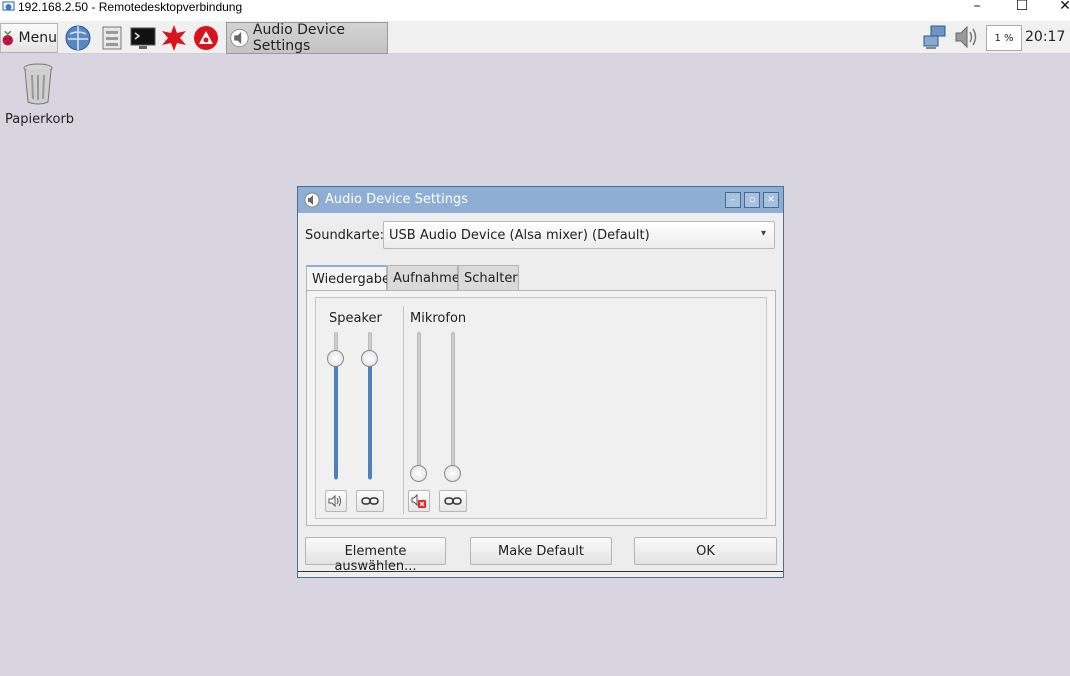  What do you see at coordinates (967, 37) in the screenshot?
I see `volume-icon` at bounding box center [967, 37].